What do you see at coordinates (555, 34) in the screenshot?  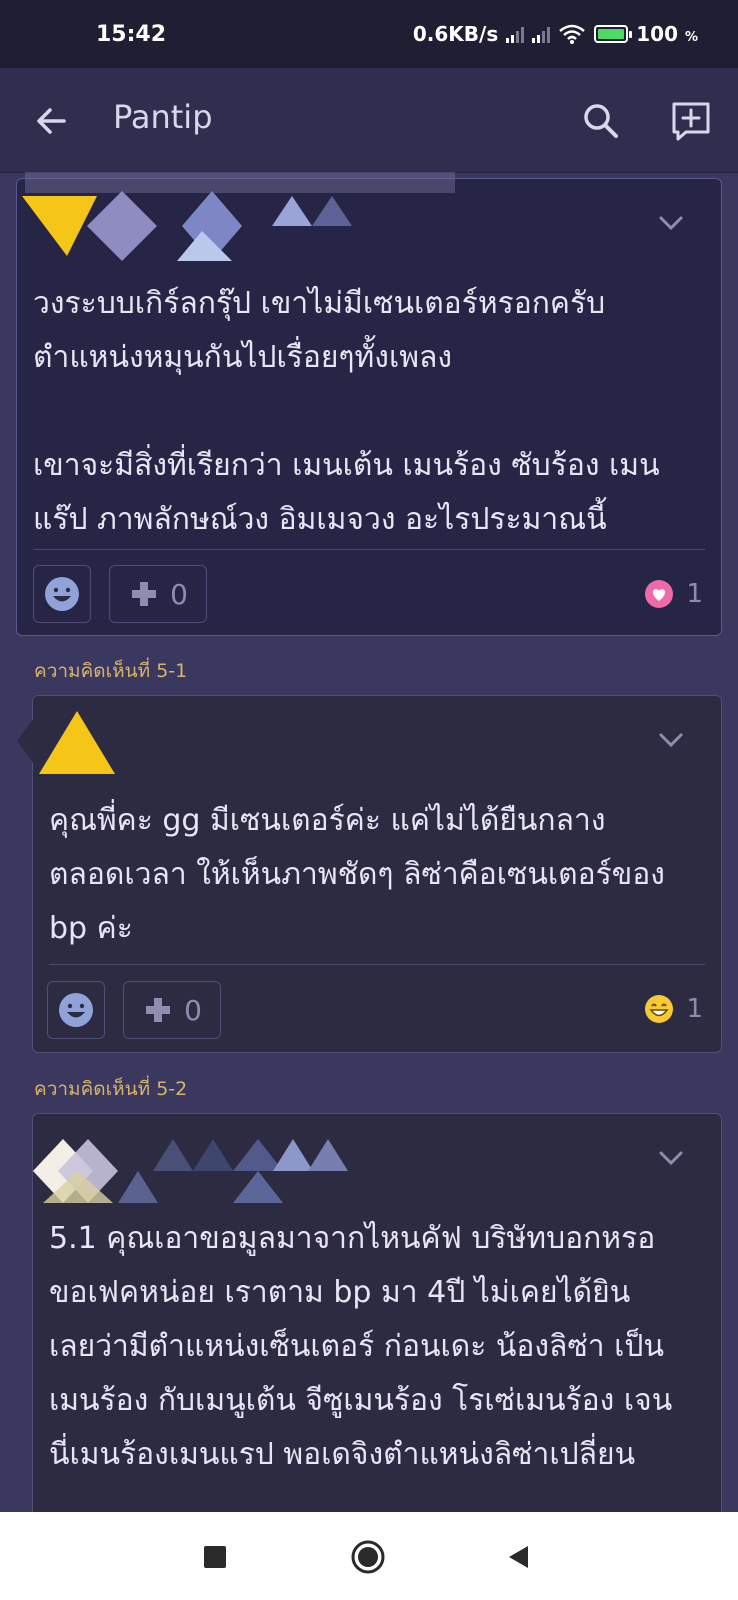 I see `status-icons: 0.6KB/s 100 %` at bounding box center [555, 34].